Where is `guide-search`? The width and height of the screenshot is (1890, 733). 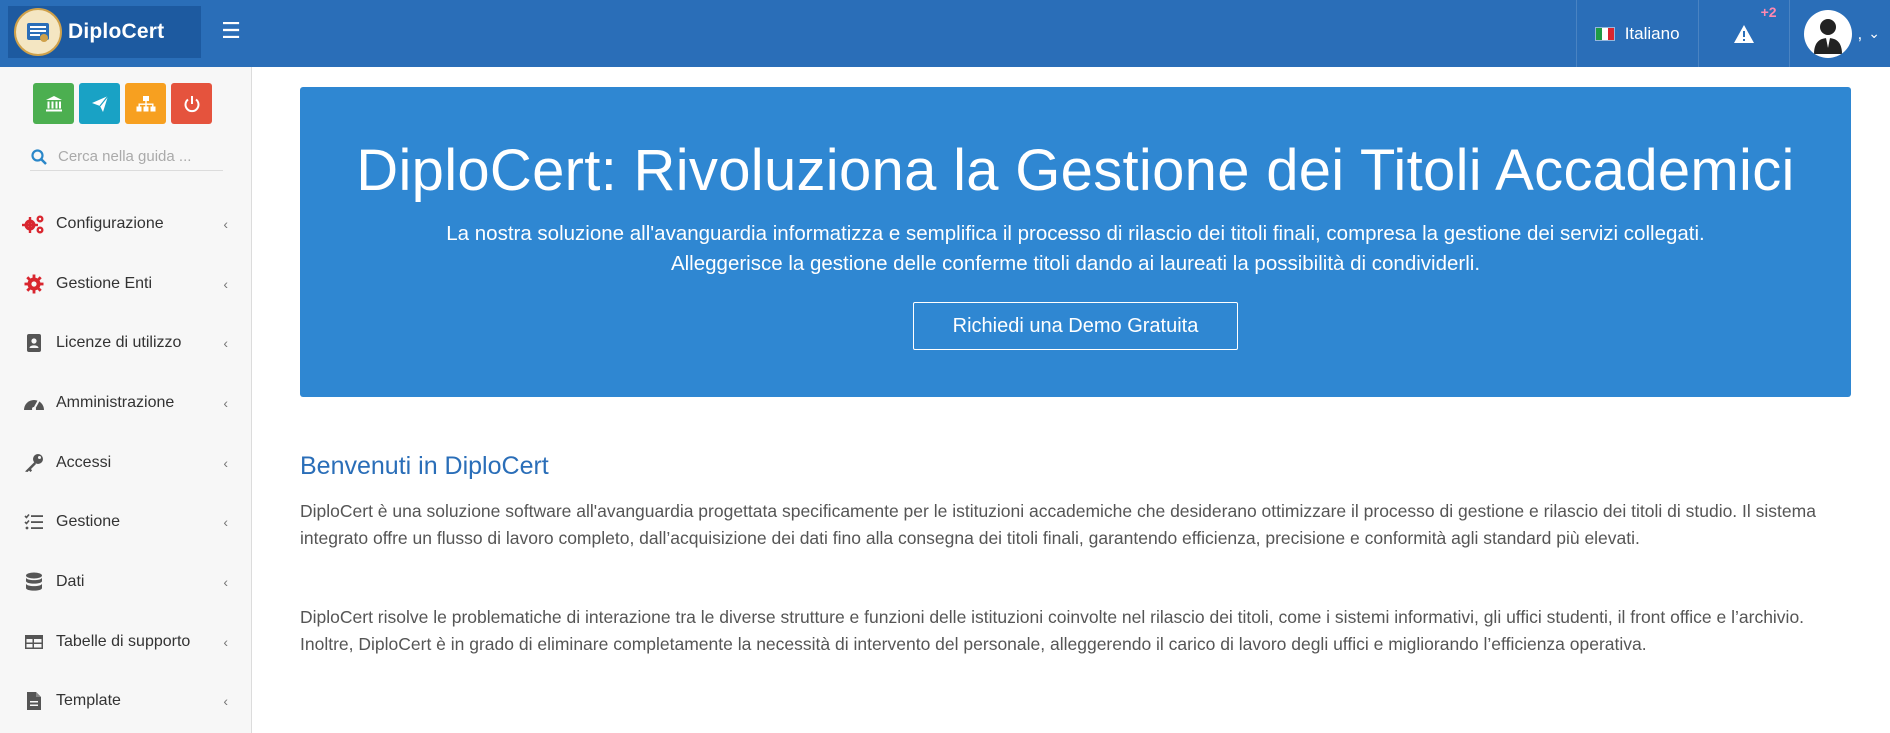
guide-search is located at coordinates (126, 157).